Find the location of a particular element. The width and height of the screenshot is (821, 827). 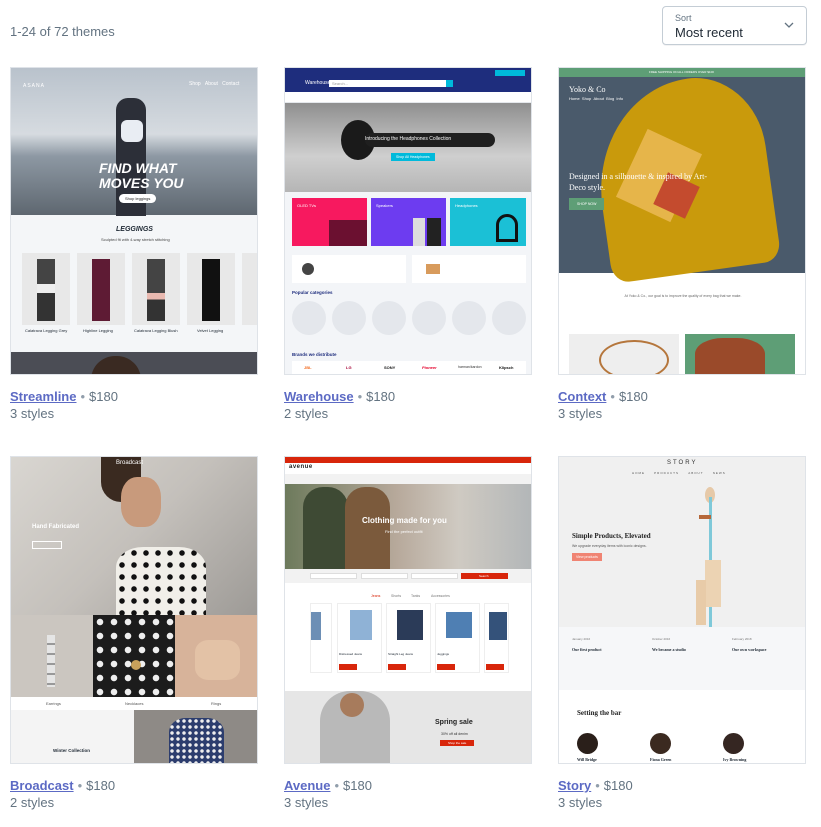

hero-cta: Shop leggings is located at coordinates (138, 198).